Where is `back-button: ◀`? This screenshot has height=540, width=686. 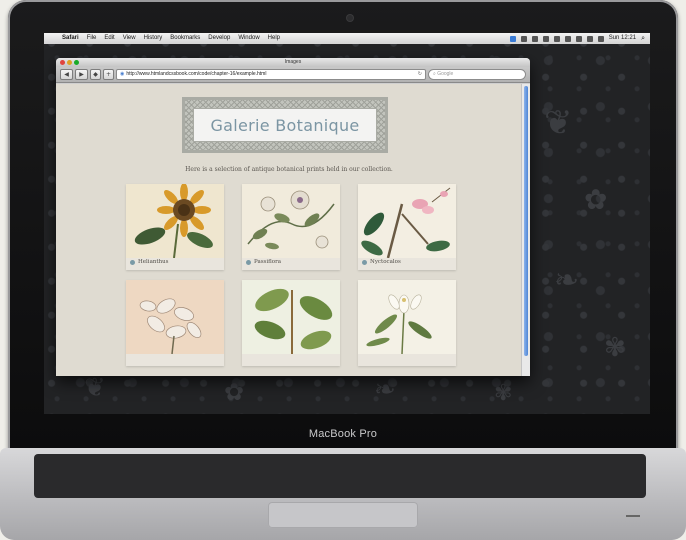 back-button: ◀ is located at coordinates (66, 74).